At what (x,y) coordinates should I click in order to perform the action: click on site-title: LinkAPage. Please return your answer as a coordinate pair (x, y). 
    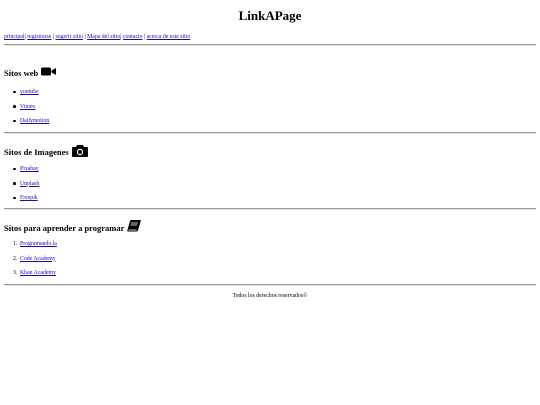
    Looking at the image, I should click on (270, 15).